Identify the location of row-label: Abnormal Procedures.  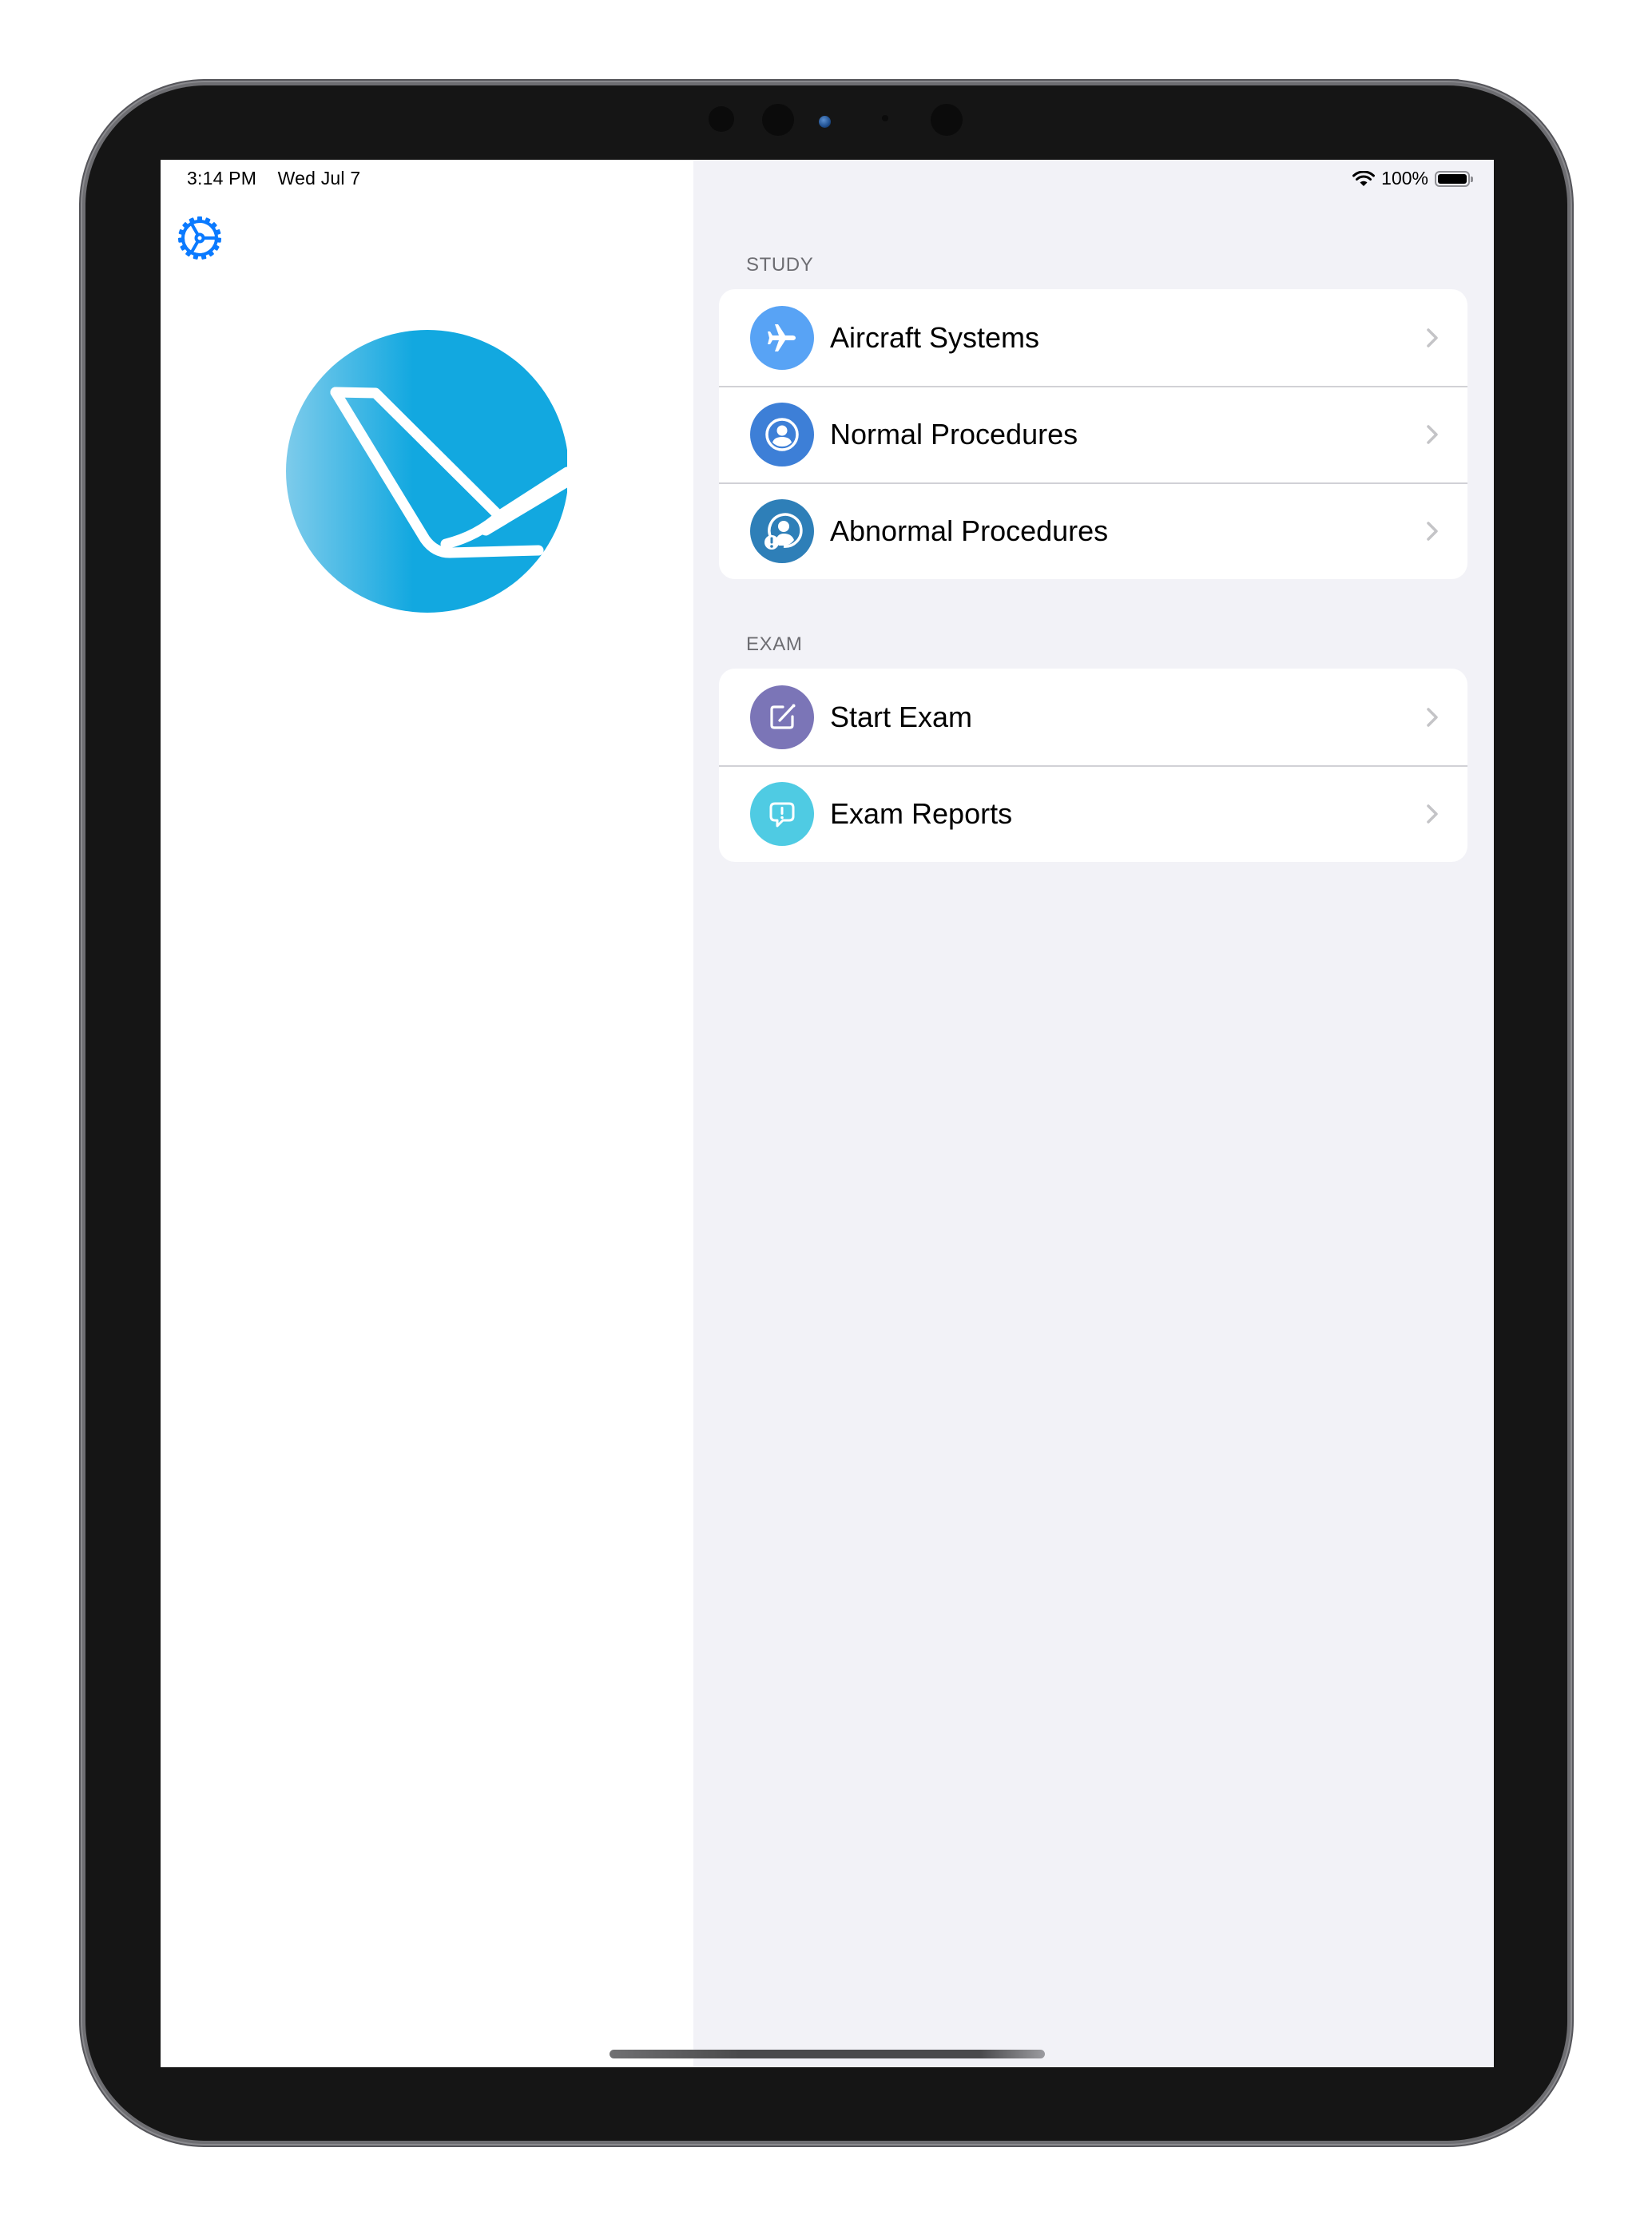
(969, 531).